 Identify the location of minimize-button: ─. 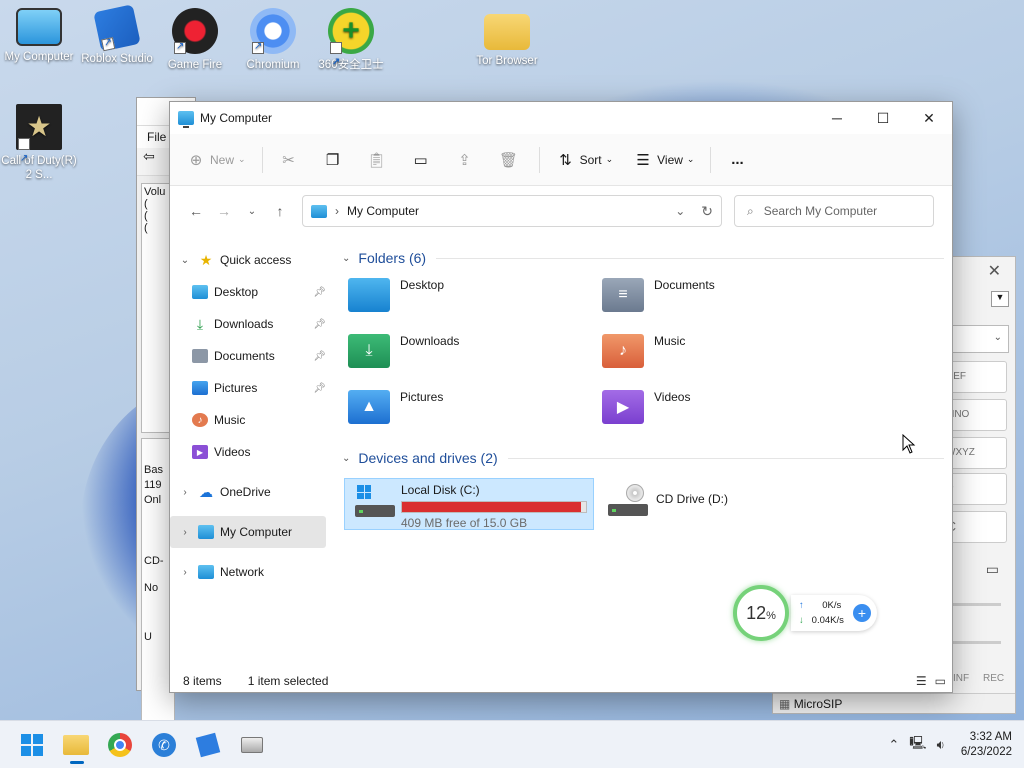
(837, 118).